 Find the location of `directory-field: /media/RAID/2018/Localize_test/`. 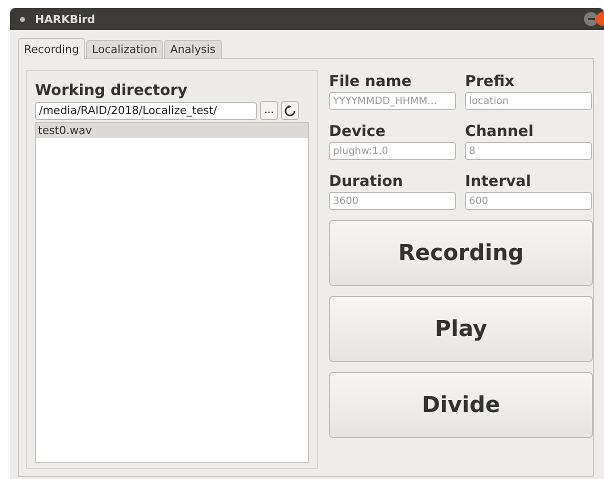

directory-field: /media/RAID/2018/Localize_test/ is located at coordinates (146, 111).